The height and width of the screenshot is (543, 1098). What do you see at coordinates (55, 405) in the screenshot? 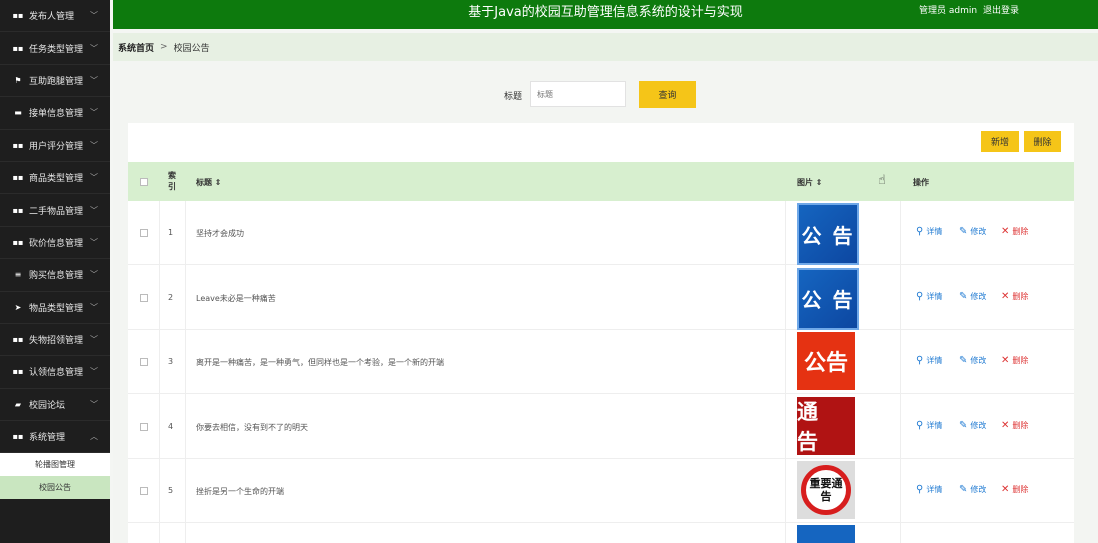
I see `sidebar-item-12: ▰ 校园论坛 ﹀` at bounding box center [55, 405].